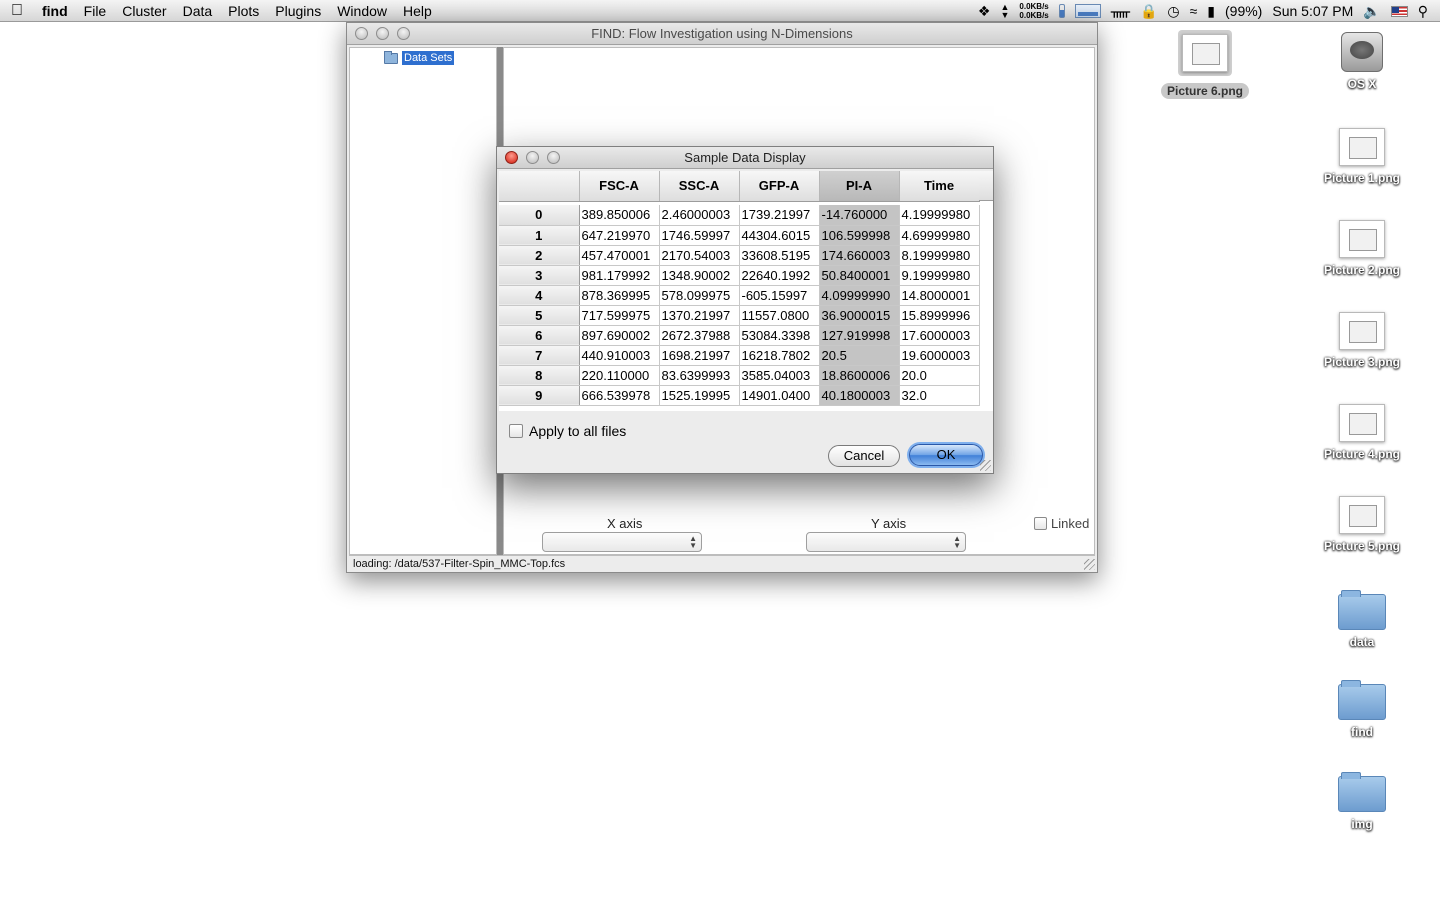 This screenshot has width=1440, height=900. Describe the element at coordinates (779, 315) in the screenshot. I see `table-cell: 11557.0800` at that location.